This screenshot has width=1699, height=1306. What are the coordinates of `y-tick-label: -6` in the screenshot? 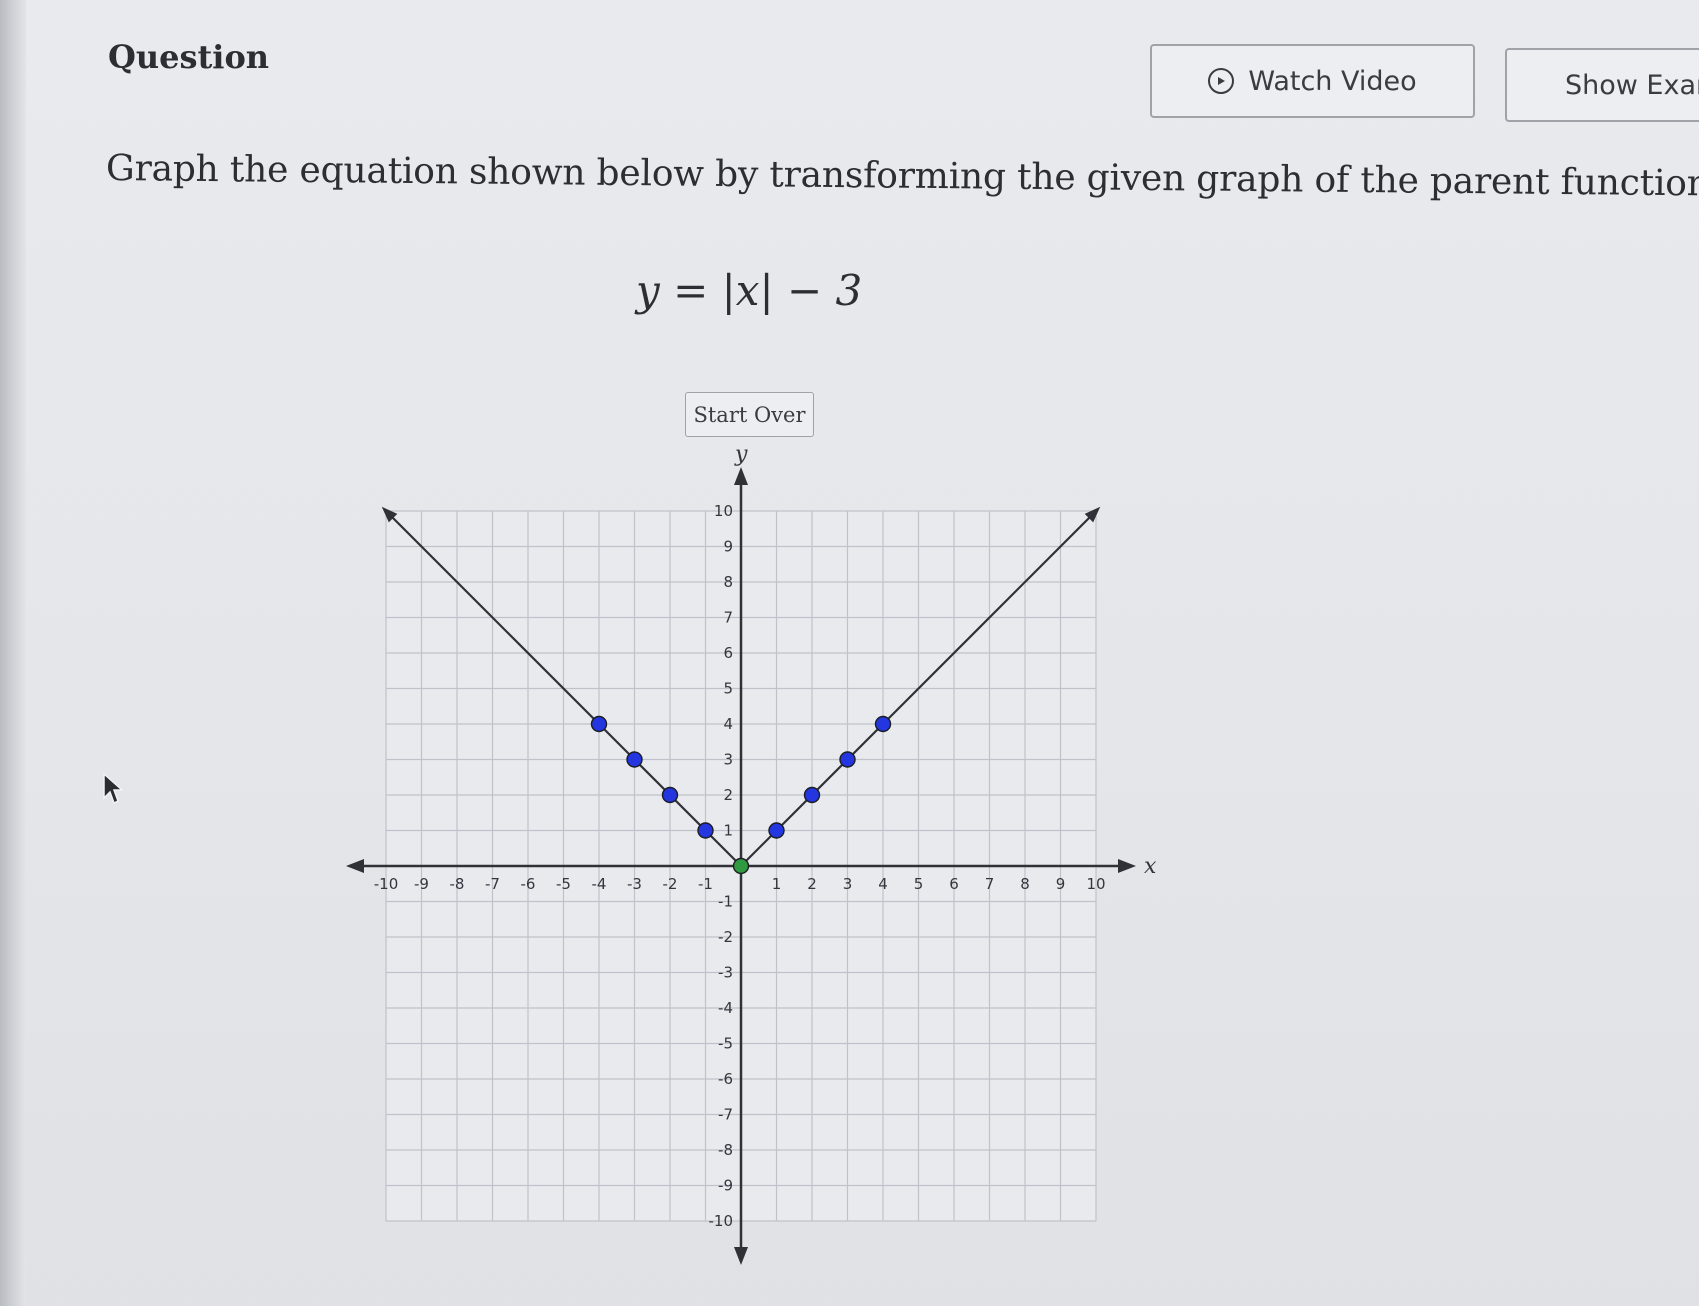 It's located at (725, 1079).